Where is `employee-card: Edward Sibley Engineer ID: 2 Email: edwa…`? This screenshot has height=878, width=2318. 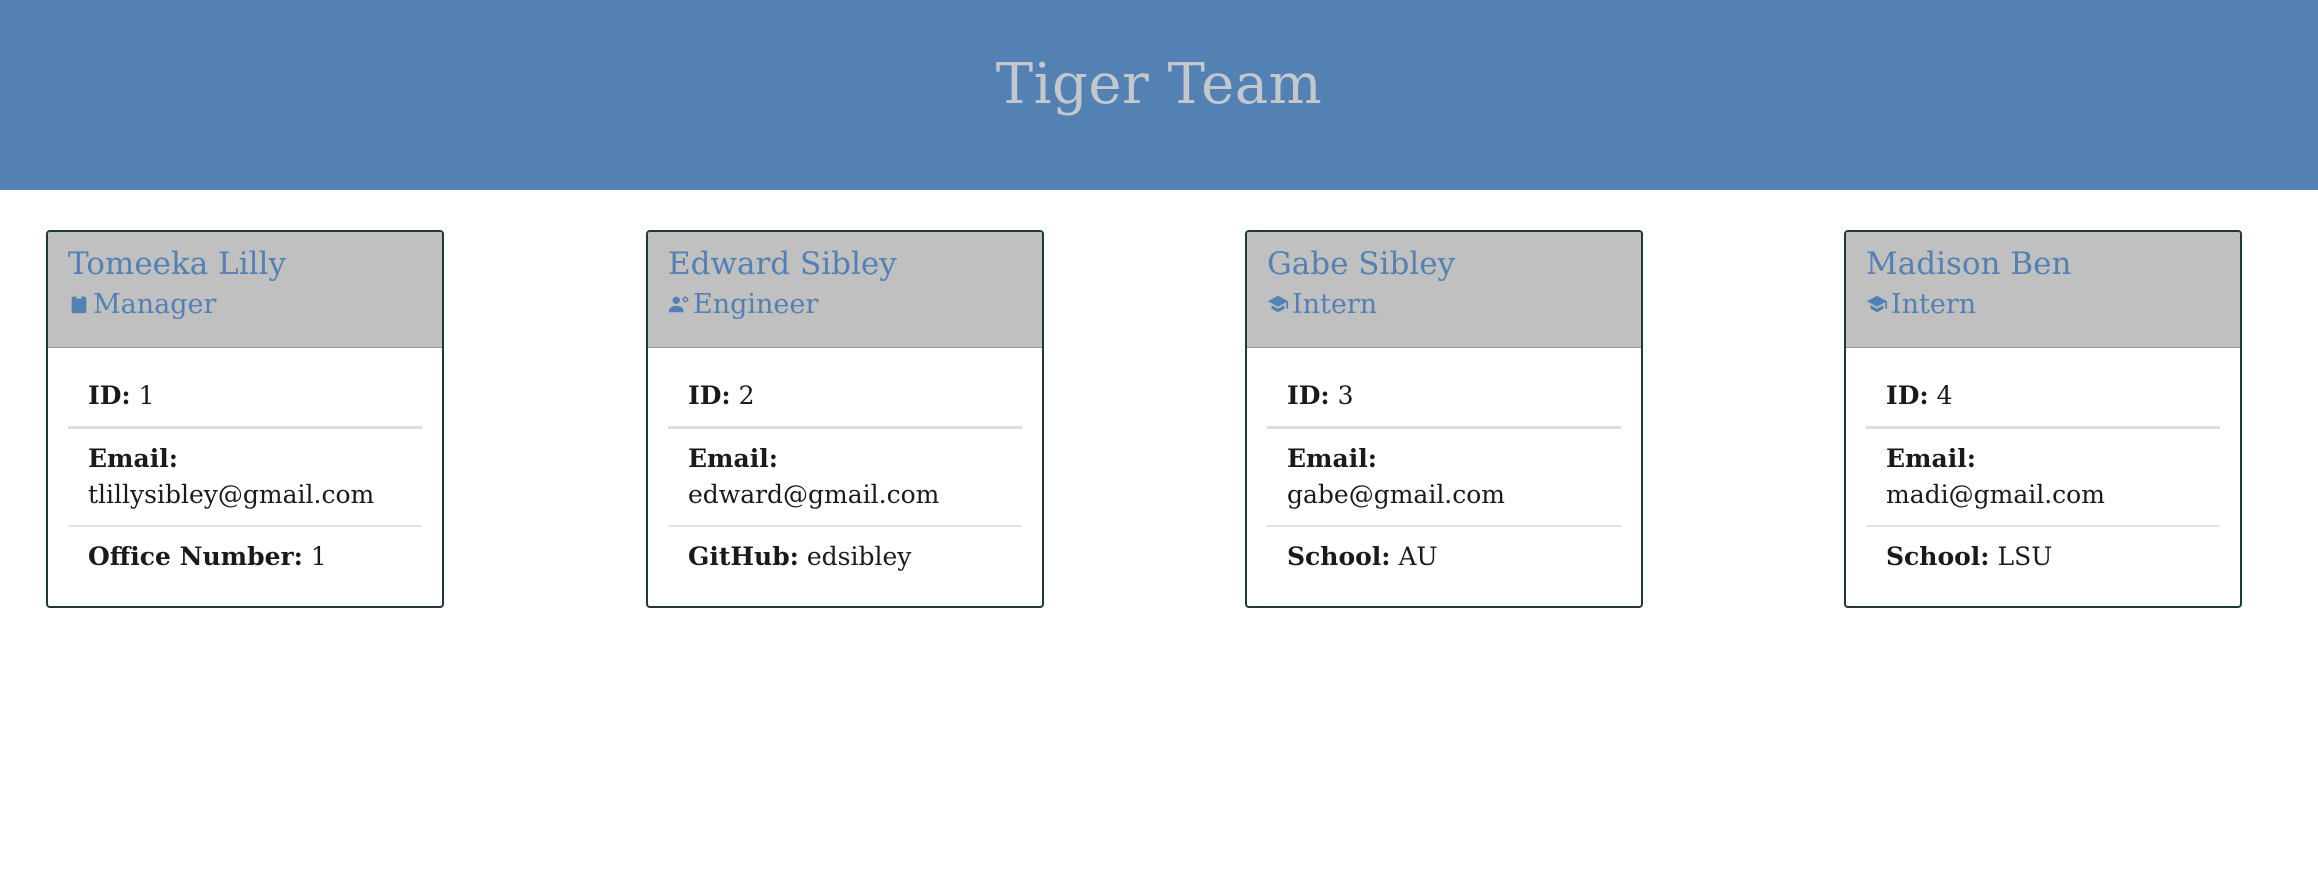 employee-card: Edward Sibley Engineer ID: 2 Email: edwa… is located at coordinates (845, 419).